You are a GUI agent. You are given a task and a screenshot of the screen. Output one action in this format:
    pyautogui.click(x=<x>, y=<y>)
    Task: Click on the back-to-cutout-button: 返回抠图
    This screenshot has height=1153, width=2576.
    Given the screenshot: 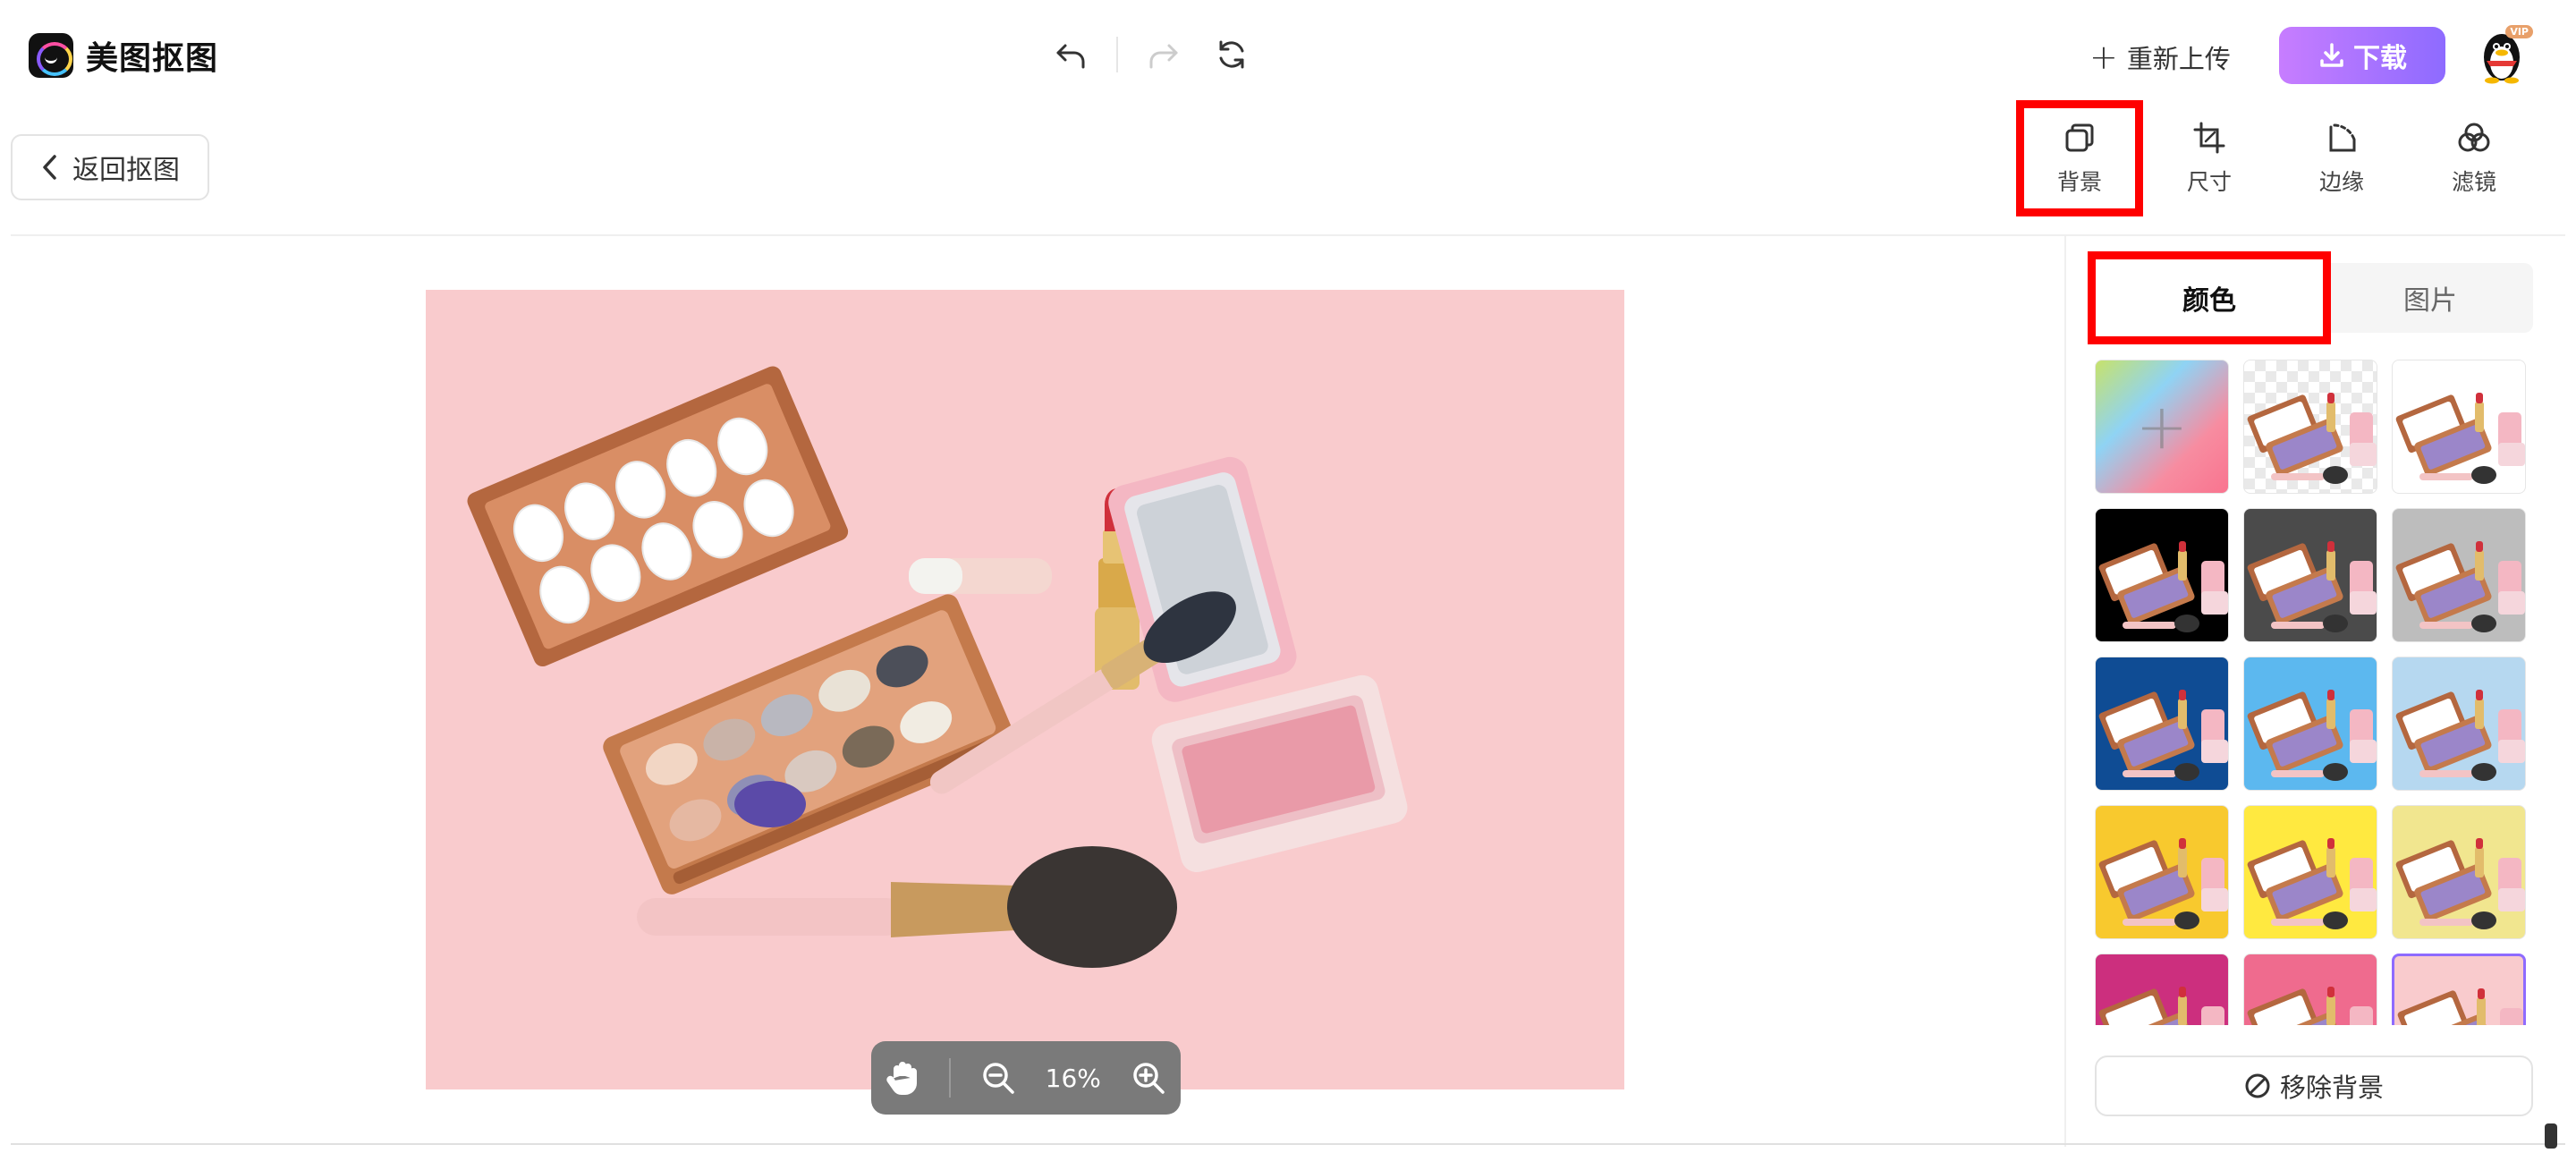 What is the action you would take?
    pyautogui.click(x=110, y=167)
    